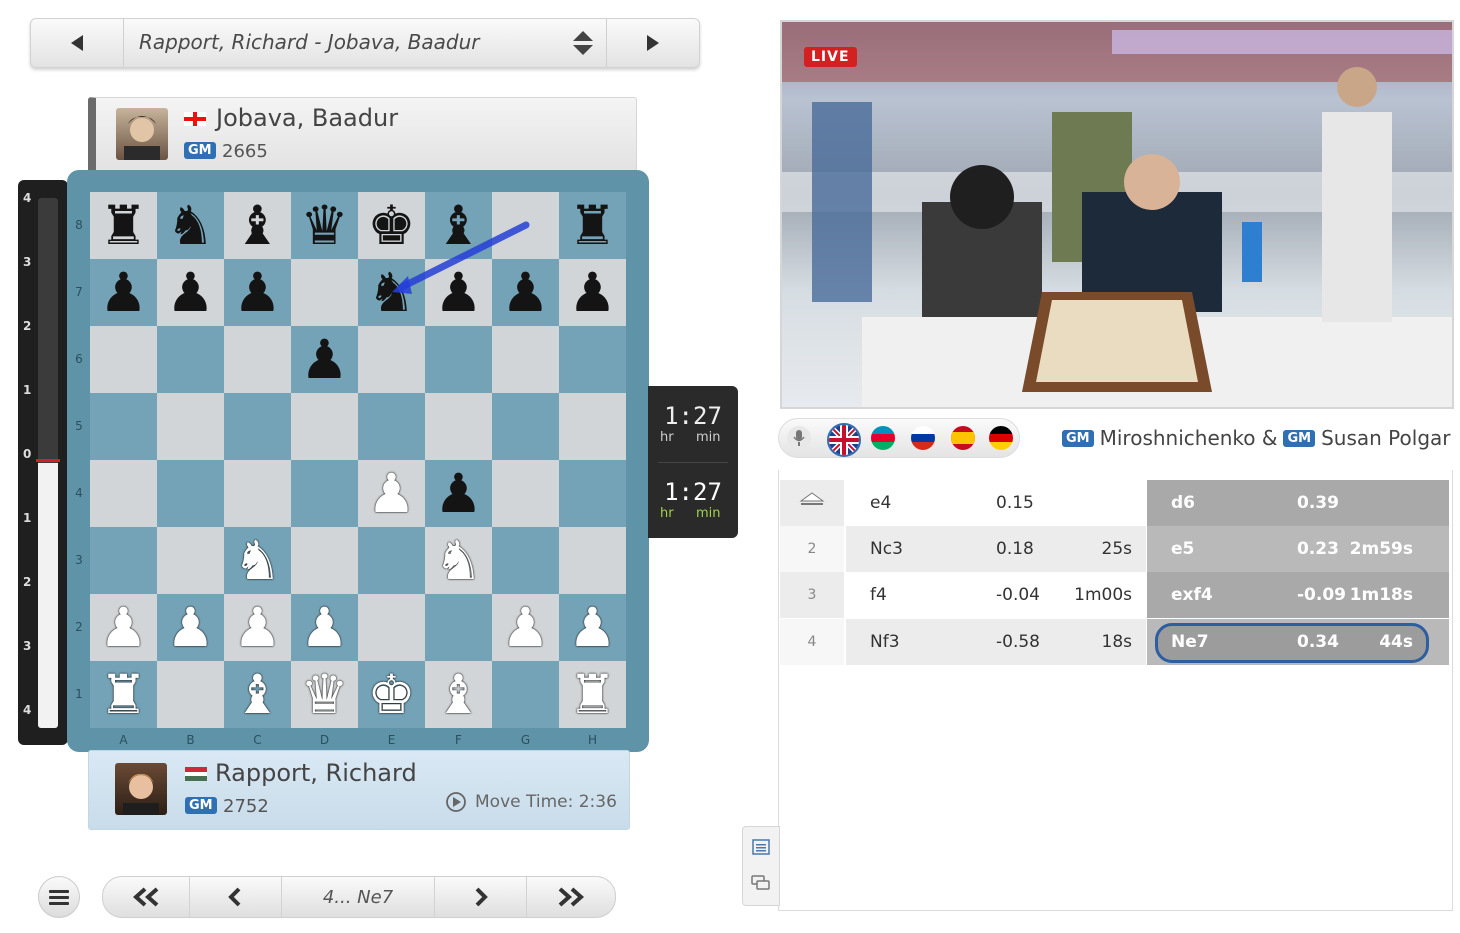 The image size is (1460, 933). I want to click on square-h7: ♟, so click(592, 292).